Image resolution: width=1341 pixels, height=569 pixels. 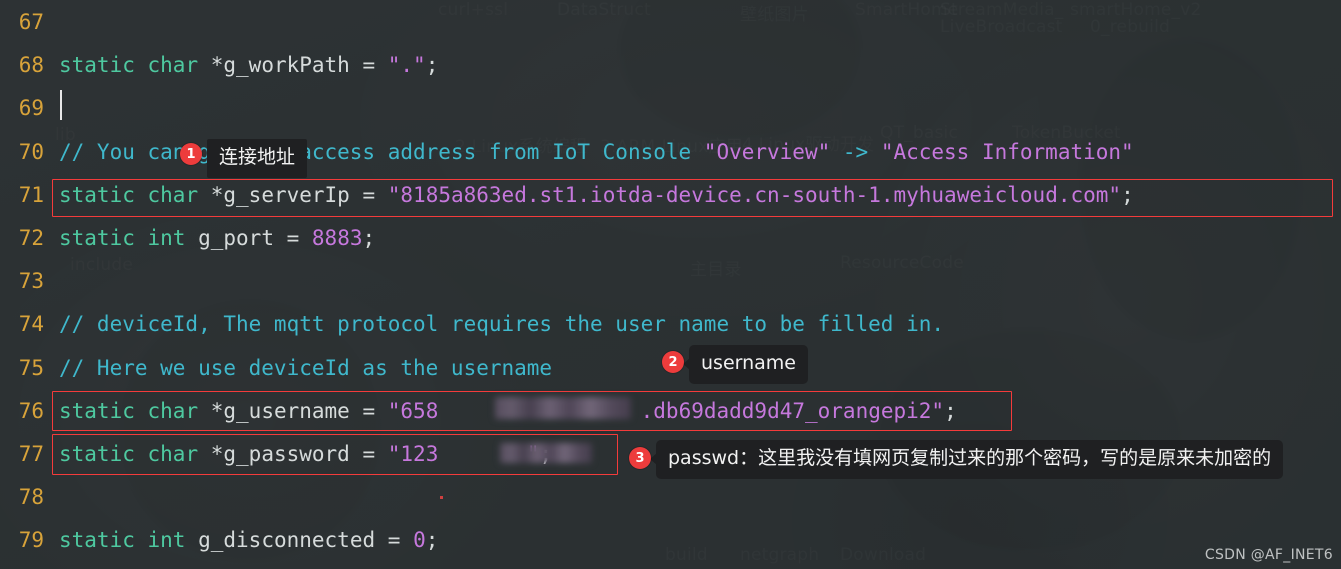 What do you see at coordinates (31, 410) in the screenshot?
I see `line-number: 76` at bounding box center [31, 410].